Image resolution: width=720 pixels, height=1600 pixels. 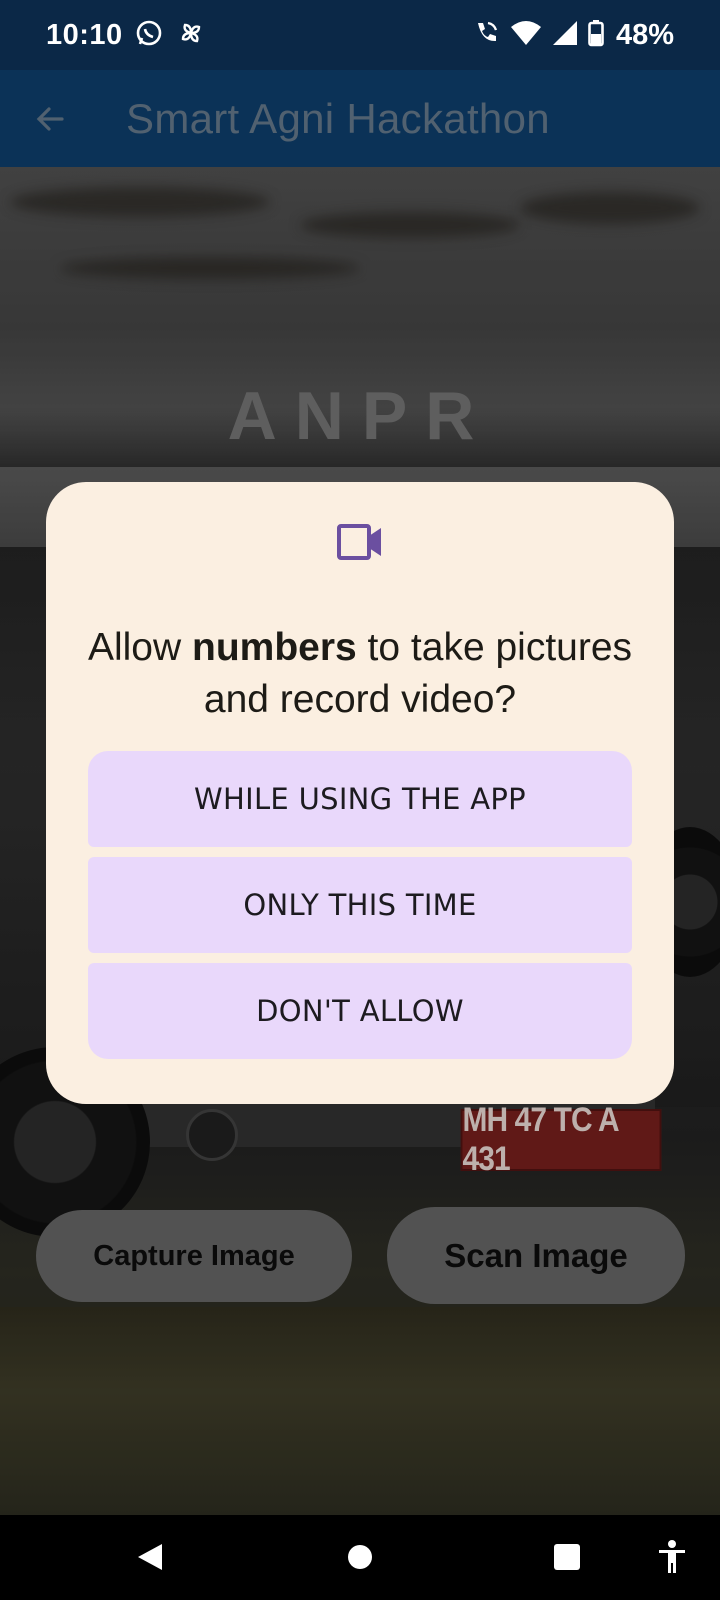 What do you see at coordinates (567, 1557) in the screenshot?
I see `recents-square-icon` at bounding box center [567, 1557].